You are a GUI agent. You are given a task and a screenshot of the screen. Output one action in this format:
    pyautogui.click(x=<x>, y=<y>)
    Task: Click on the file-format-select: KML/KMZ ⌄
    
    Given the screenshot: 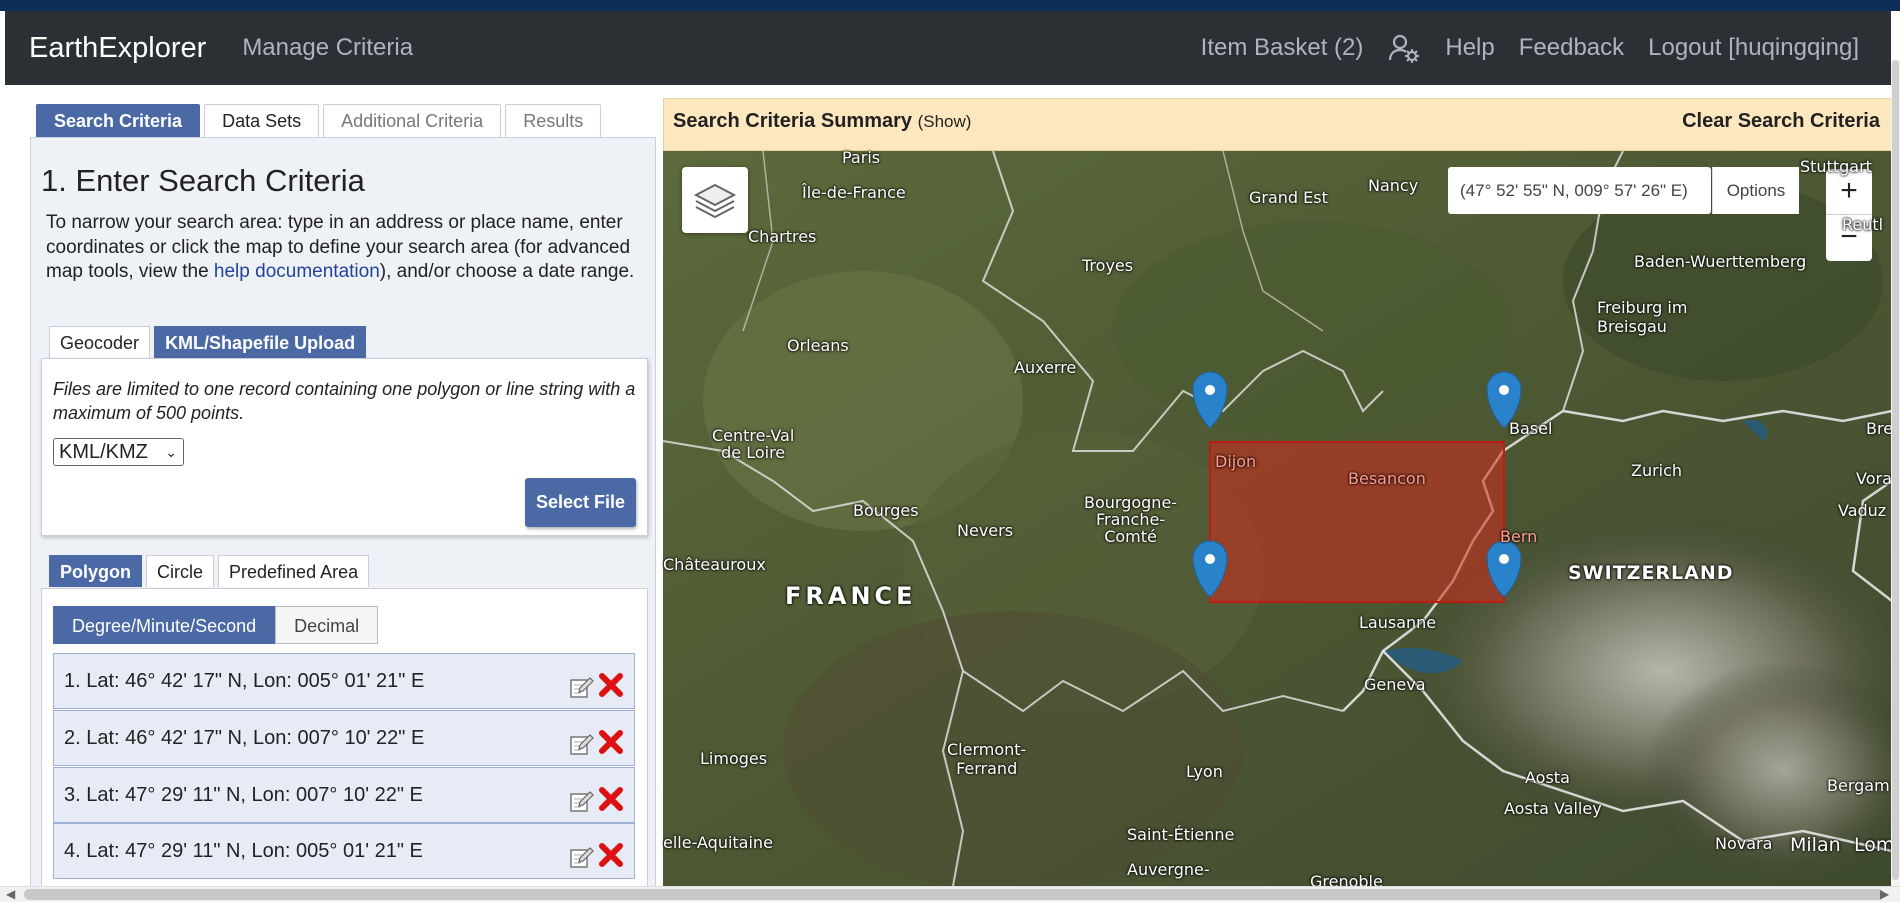 What is the action you would take?
    pyautogui.click(x=118, y=452)
    